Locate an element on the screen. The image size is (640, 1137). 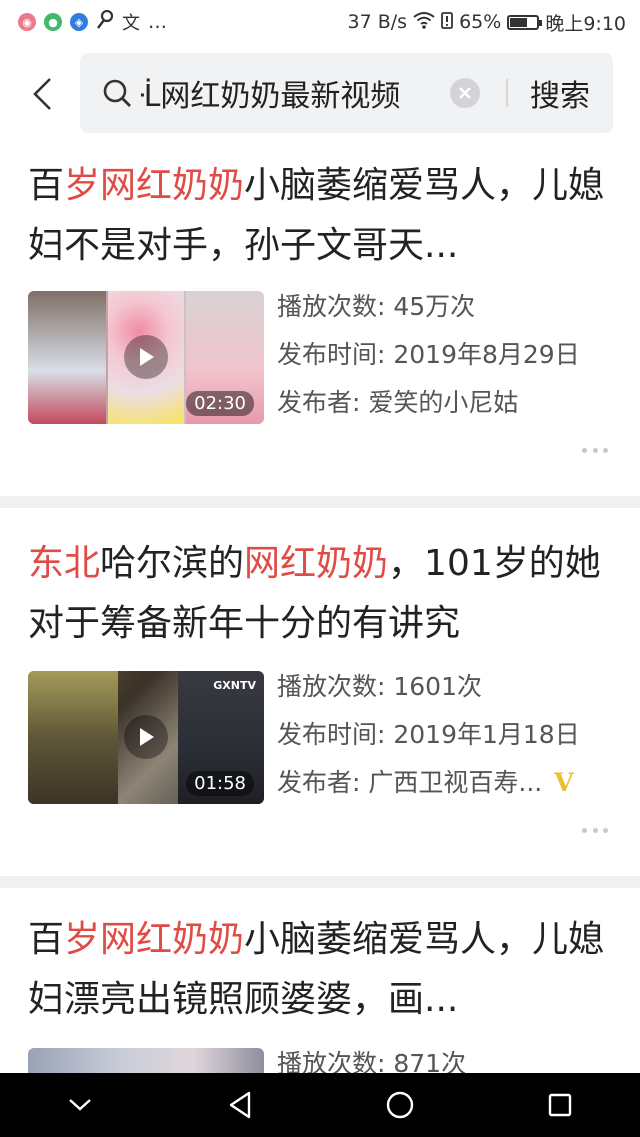
video-thumbnail: GXNTV 01:58 is located at coordinates (146, 737).